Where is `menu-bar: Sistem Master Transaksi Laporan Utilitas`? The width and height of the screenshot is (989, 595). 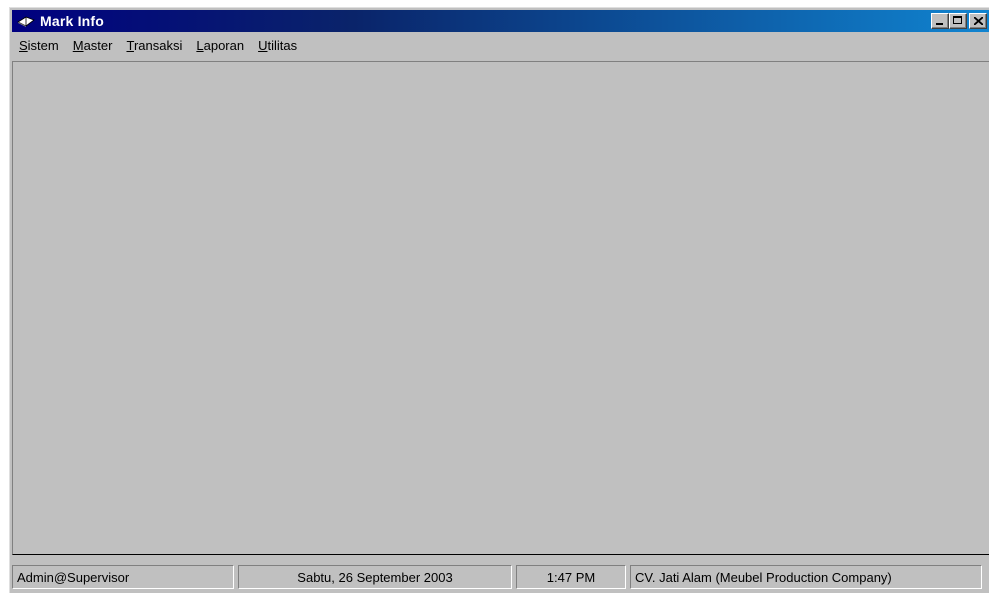 menu-bar: Sistem Master Transaksi Laporan Utilitas is located at coordinates (158, 46).